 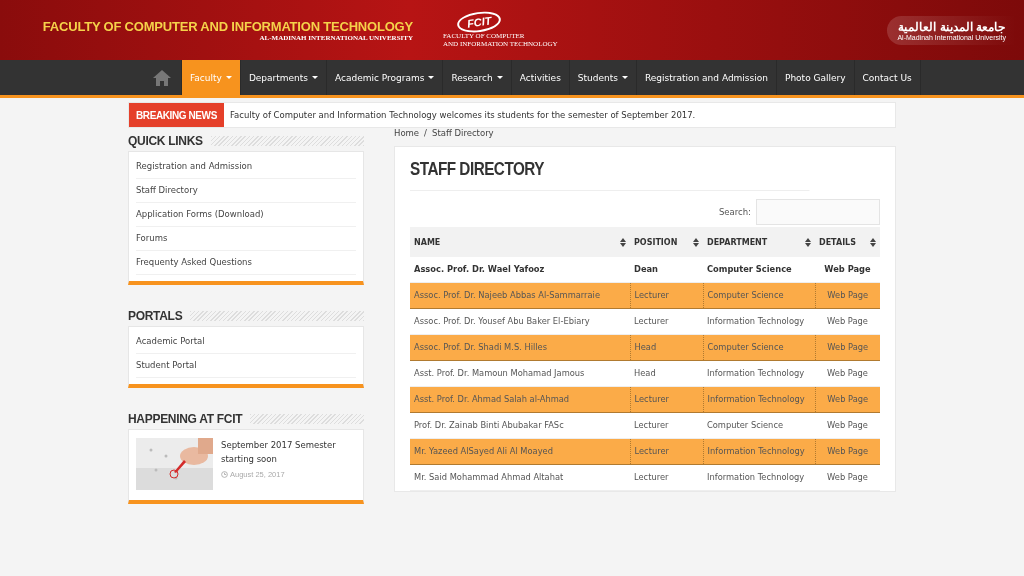 What do you see at coordinates (162, 77) in the screenshot?
I see `home-icon` at bounding box center [162, 77].